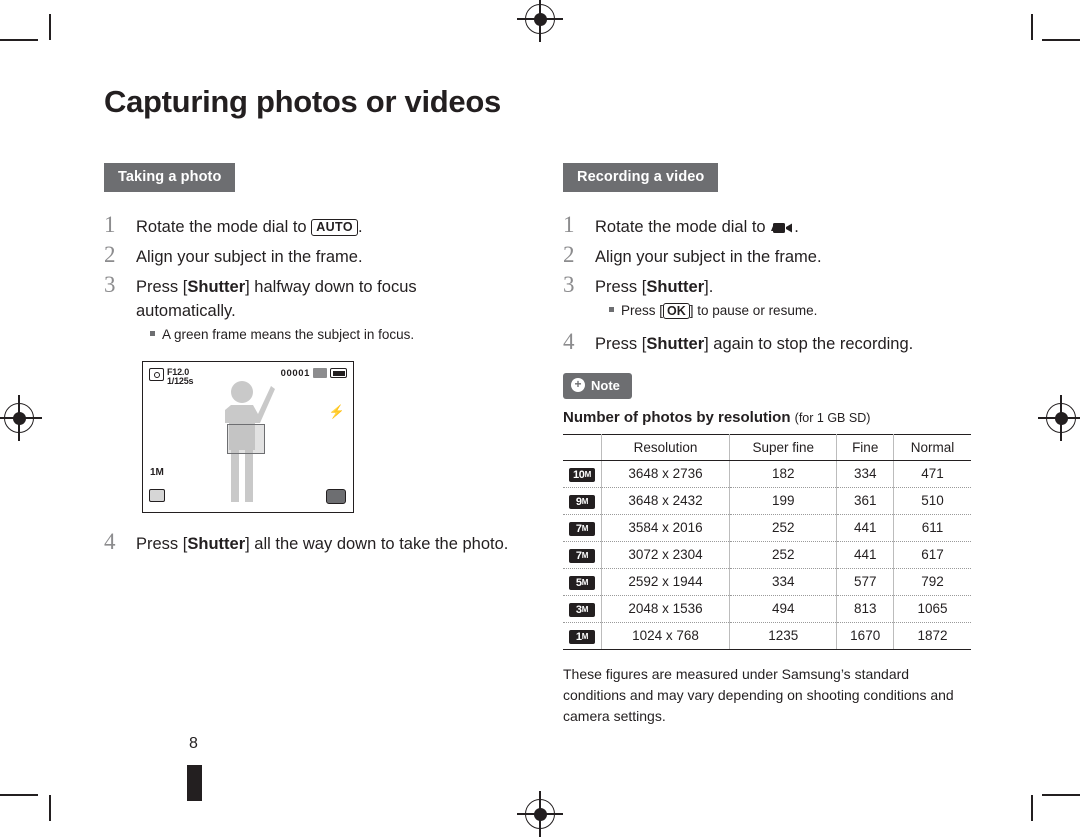  Describe the element at coordinates (768, 286) in the screenshot. I see `step-item: 3 Press [Shutter].` at that location.